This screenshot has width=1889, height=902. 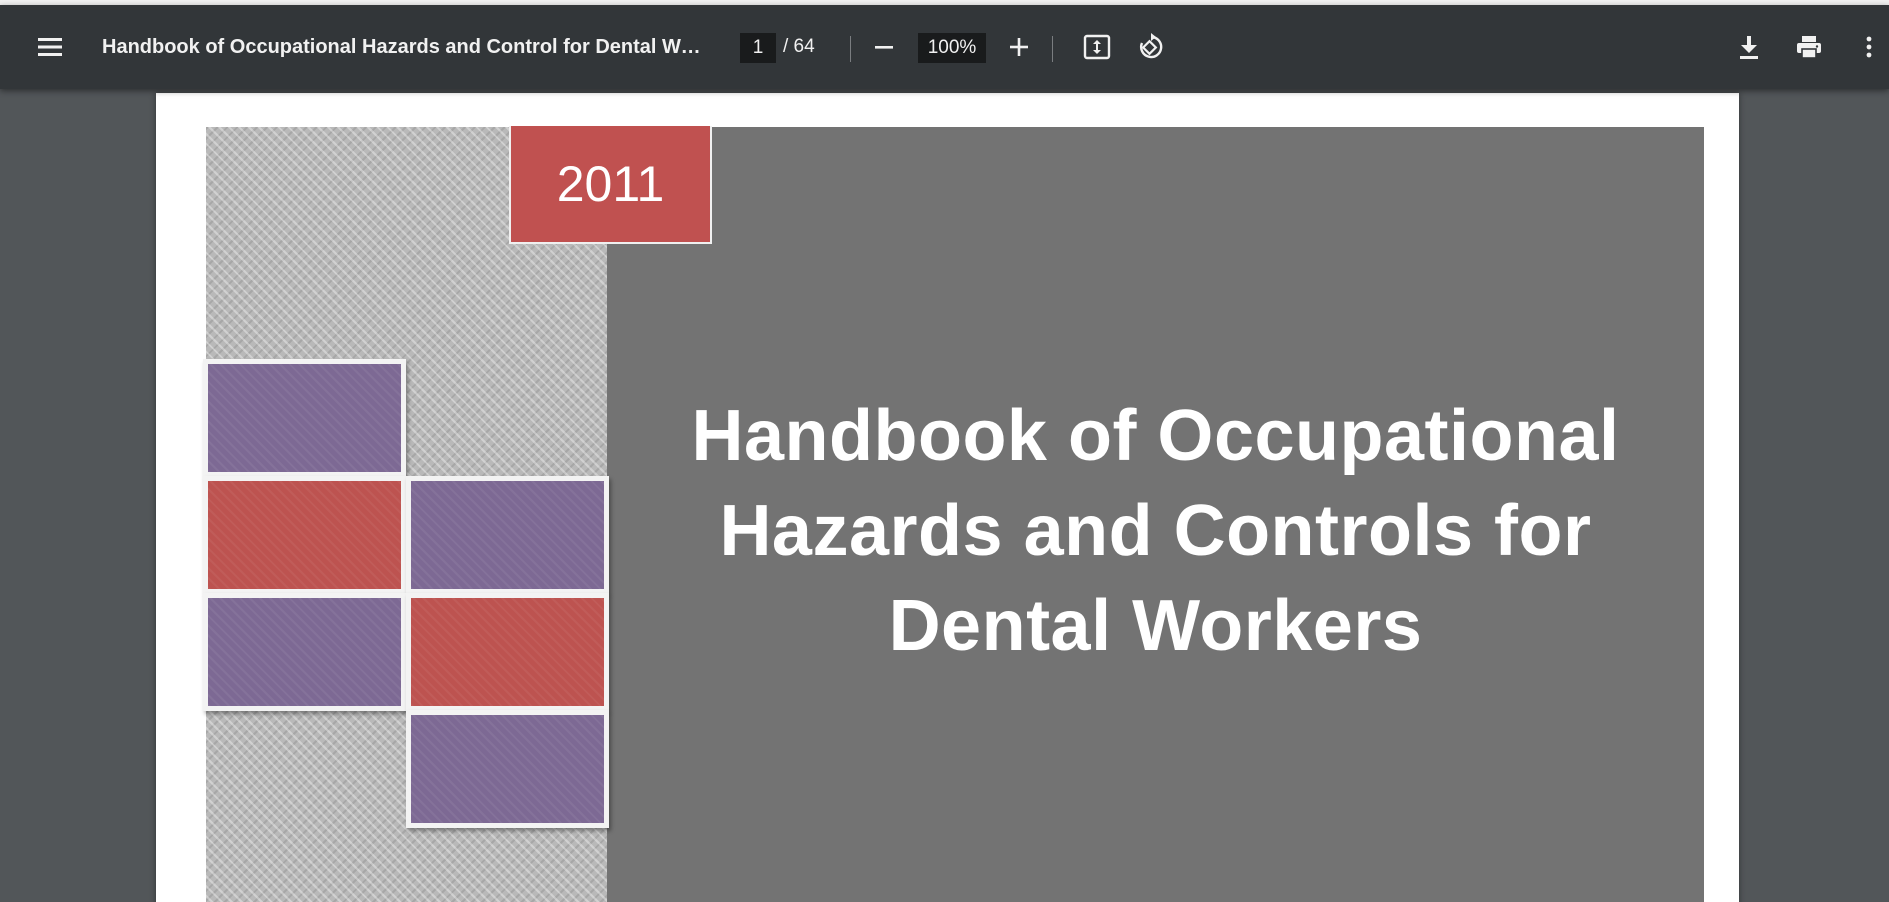 I want to click on zoom-out-button, so click(x=884, y=47).